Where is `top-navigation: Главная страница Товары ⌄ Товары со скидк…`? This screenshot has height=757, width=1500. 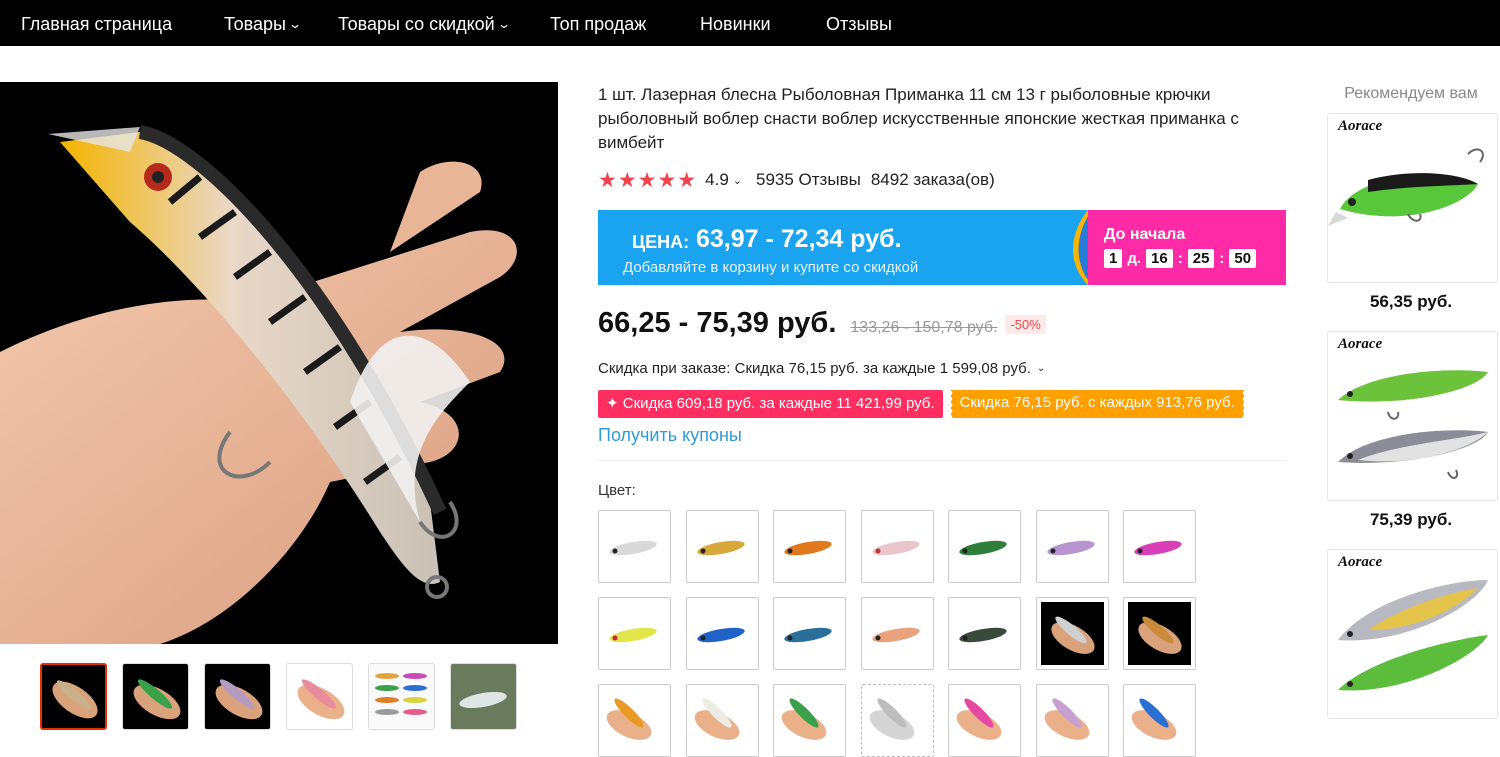 top-navigation: Главная страница Товары ⌄ Товары со скидк… is located at coordinates (750, 23).